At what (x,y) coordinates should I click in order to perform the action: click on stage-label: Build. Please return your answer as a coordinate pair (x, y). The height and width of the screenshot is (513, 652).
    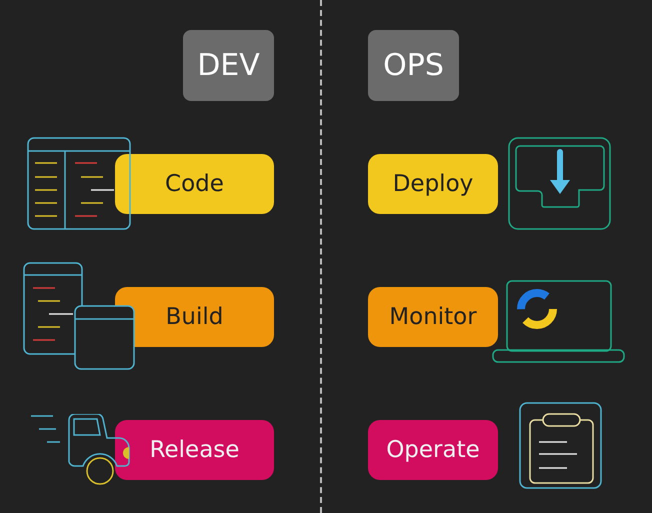
    Looking at the image, I should click on (194, 317).